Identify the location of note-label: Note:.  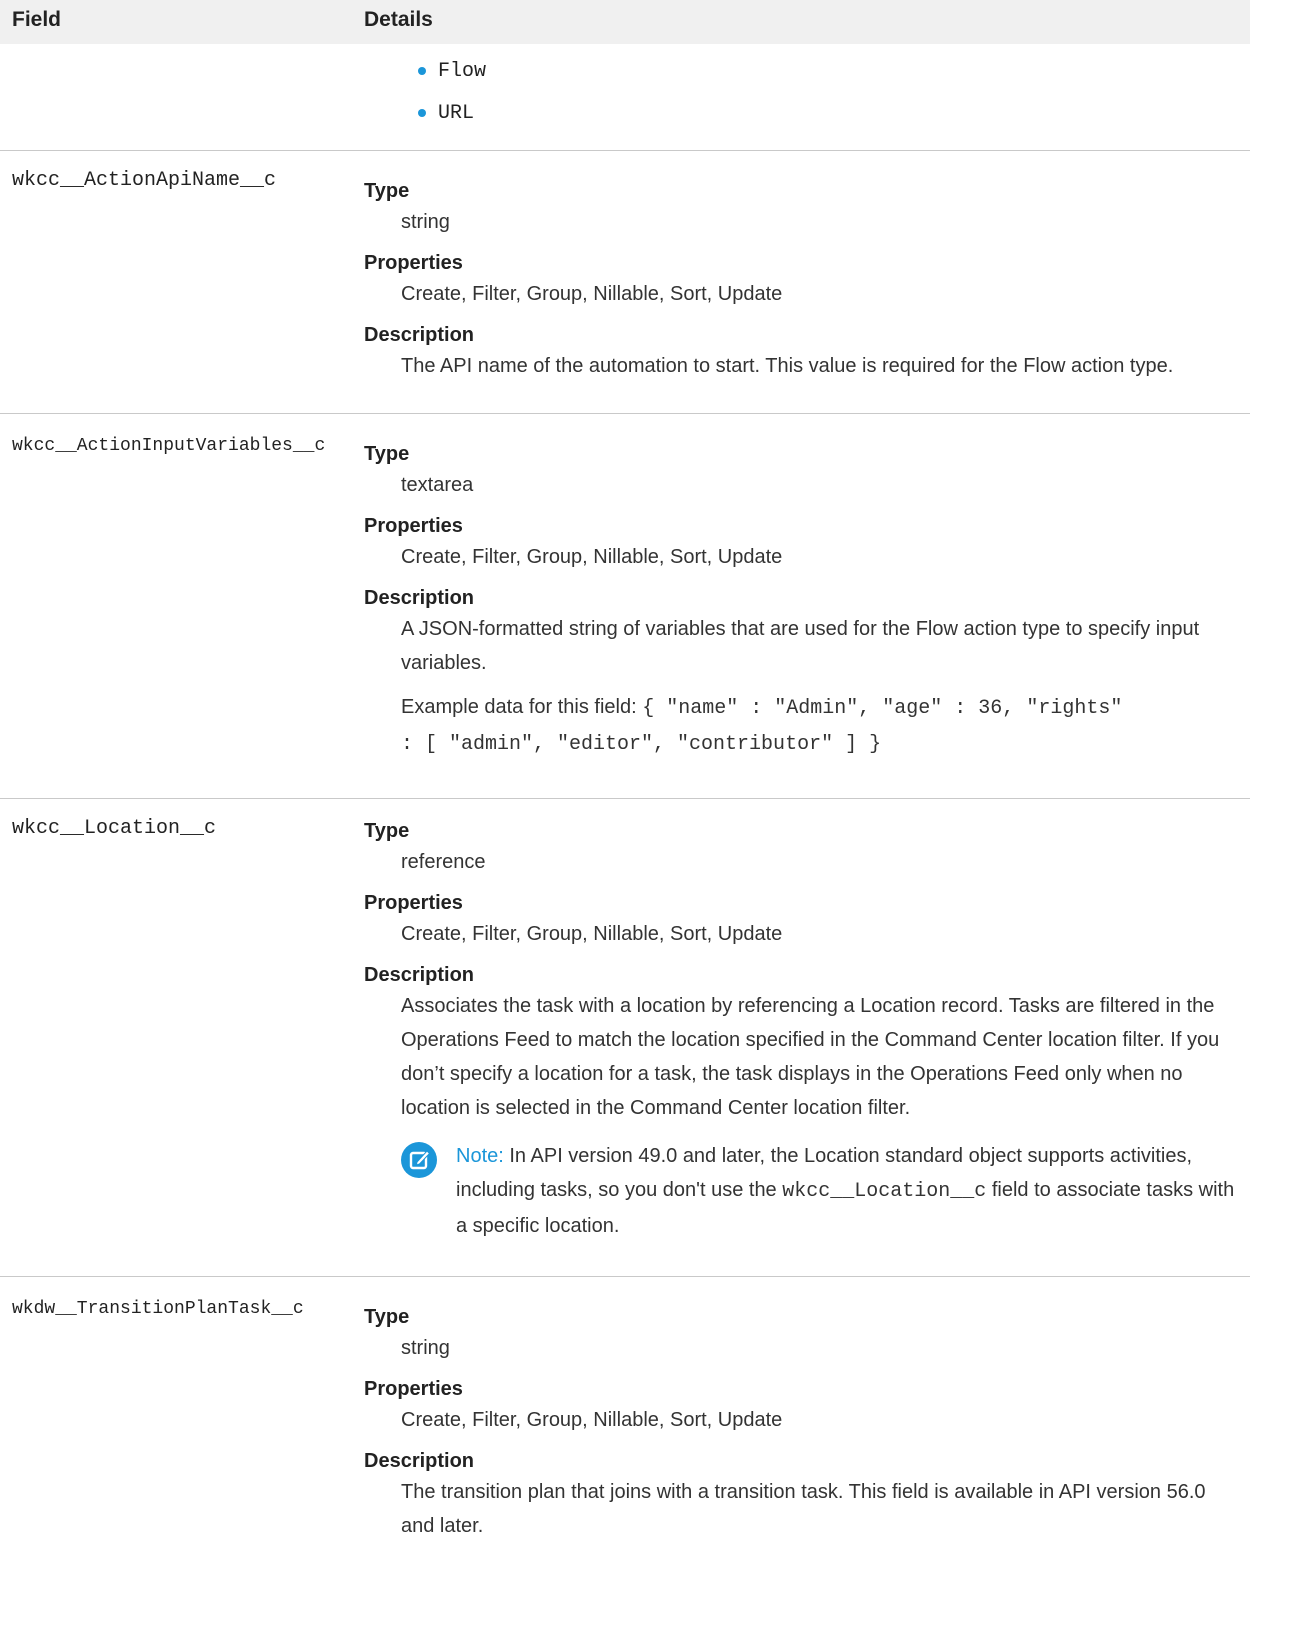
(480, 1156).